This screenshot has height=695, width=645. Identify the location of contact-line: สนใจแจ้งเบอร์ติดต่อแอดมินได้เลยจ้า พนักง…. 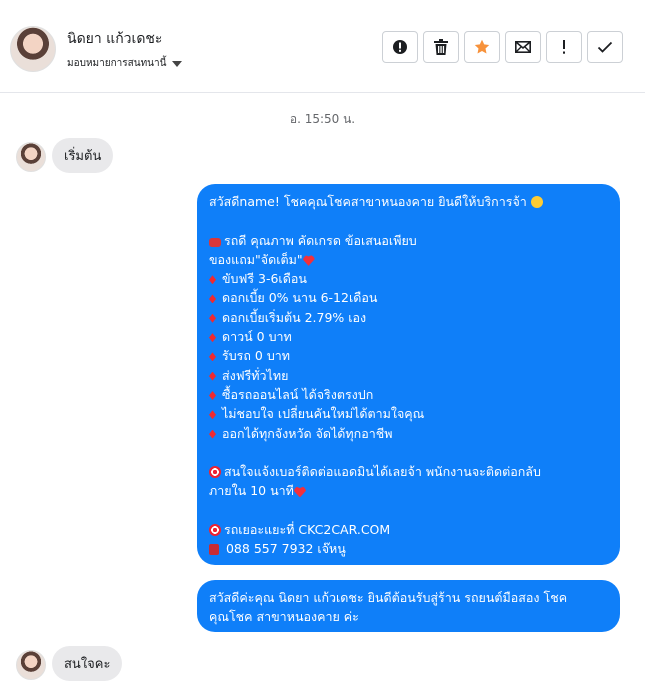
(382, 472).